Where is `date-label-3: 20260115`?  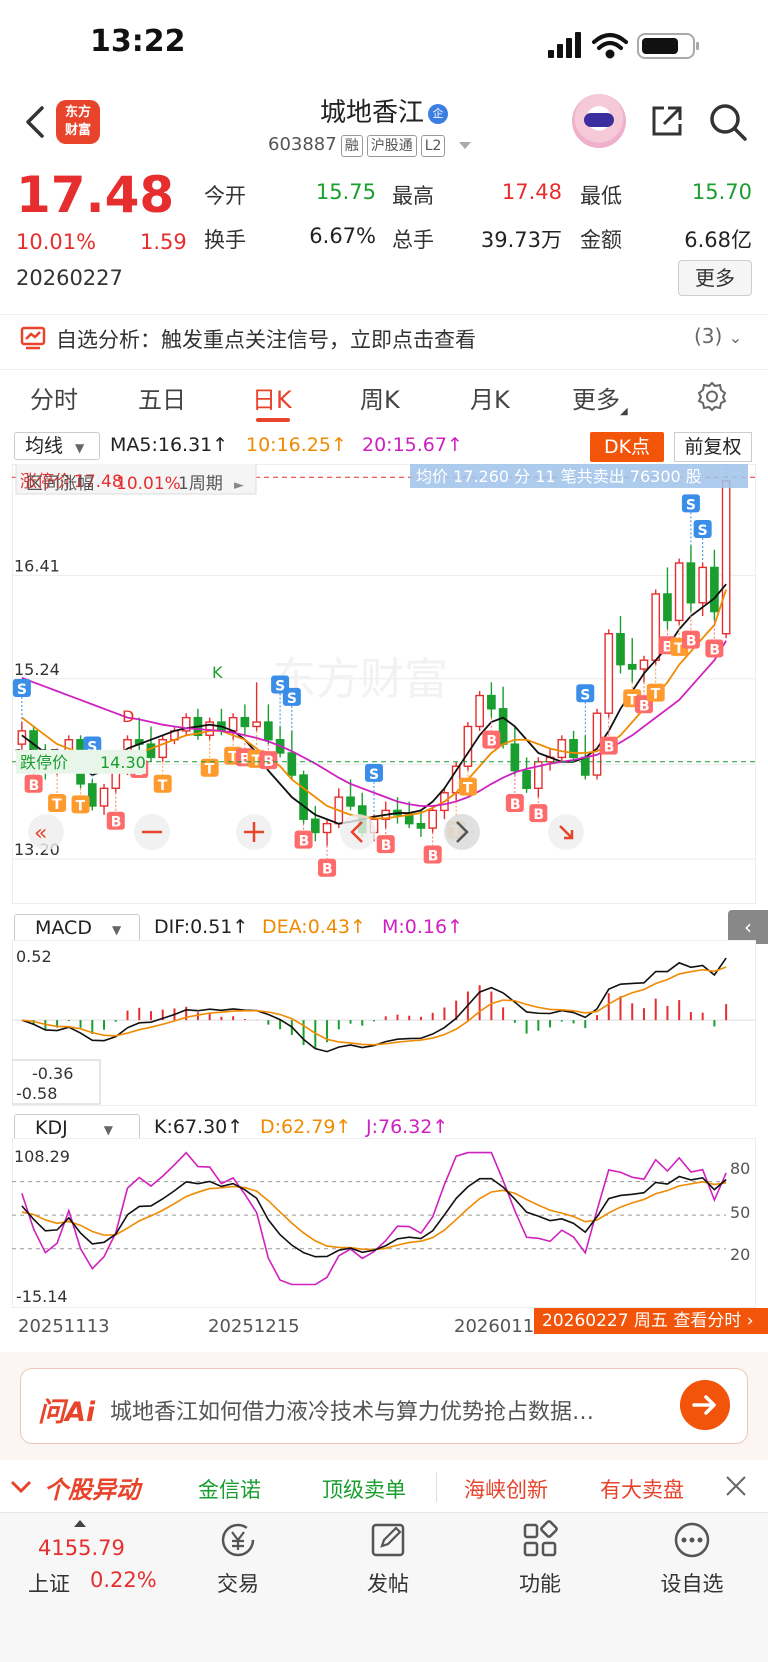
date-label-3: 20260115 is located at coordinates (500, 1326).